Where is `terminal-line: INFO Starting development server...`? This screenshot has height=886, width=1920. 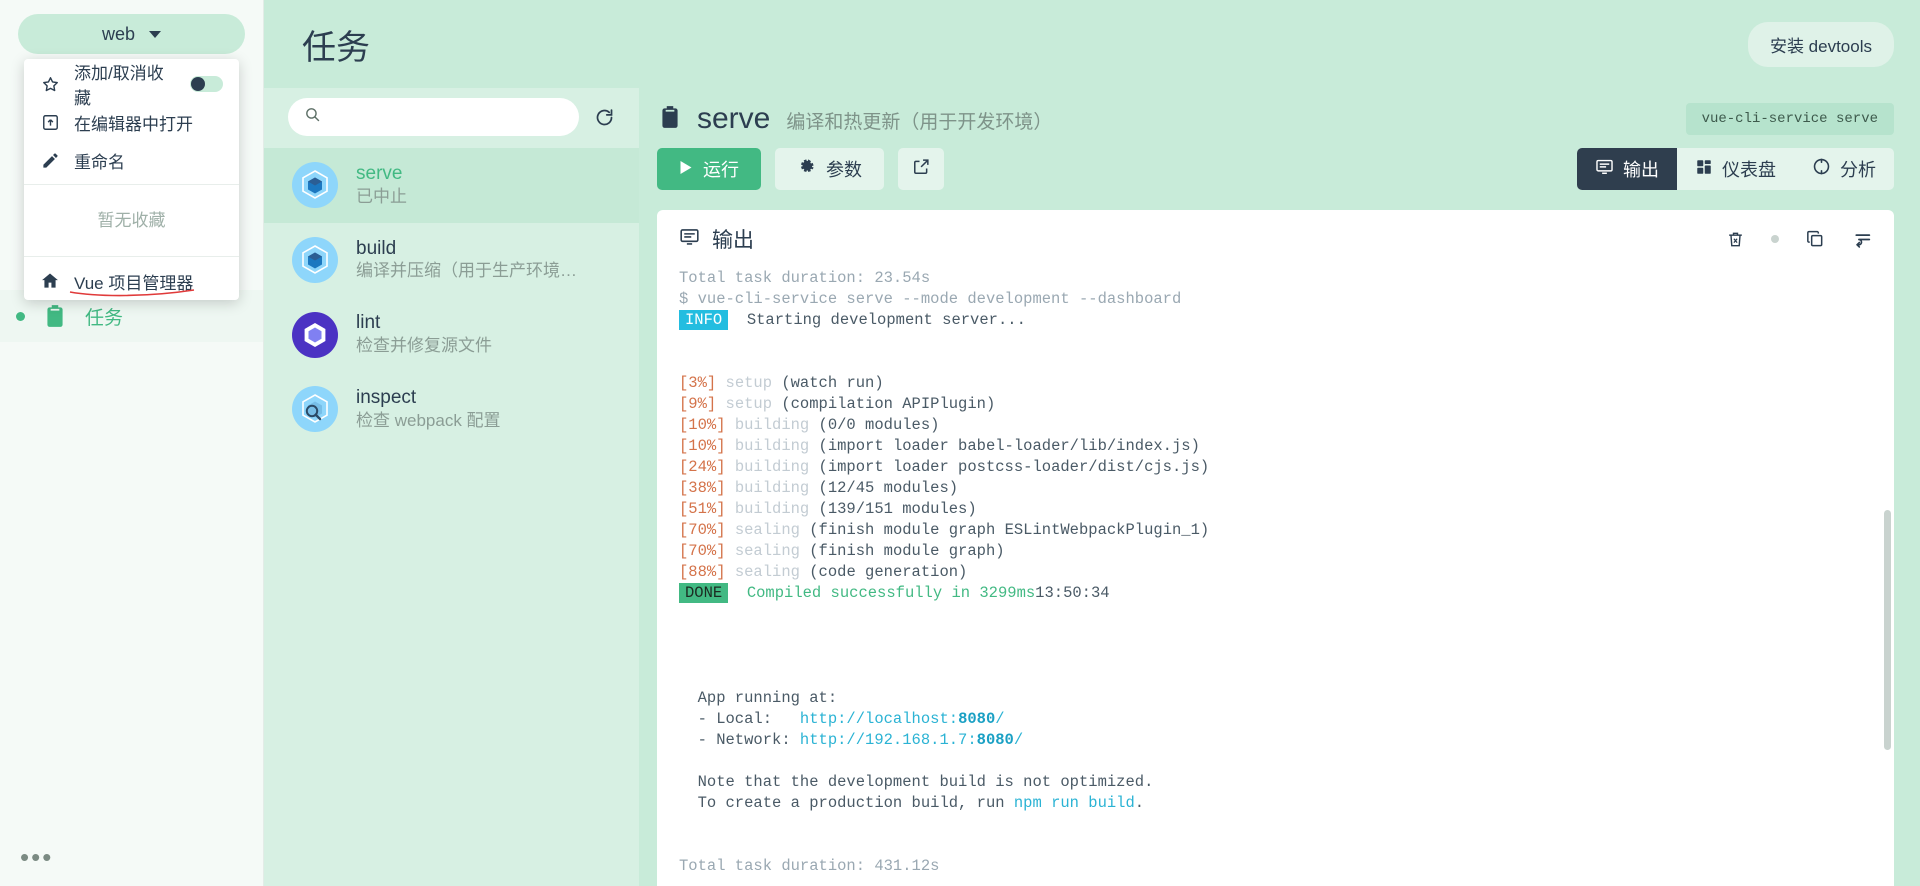
terminal-line: INFO Starting development server... is located at coordinates (1275, 320).